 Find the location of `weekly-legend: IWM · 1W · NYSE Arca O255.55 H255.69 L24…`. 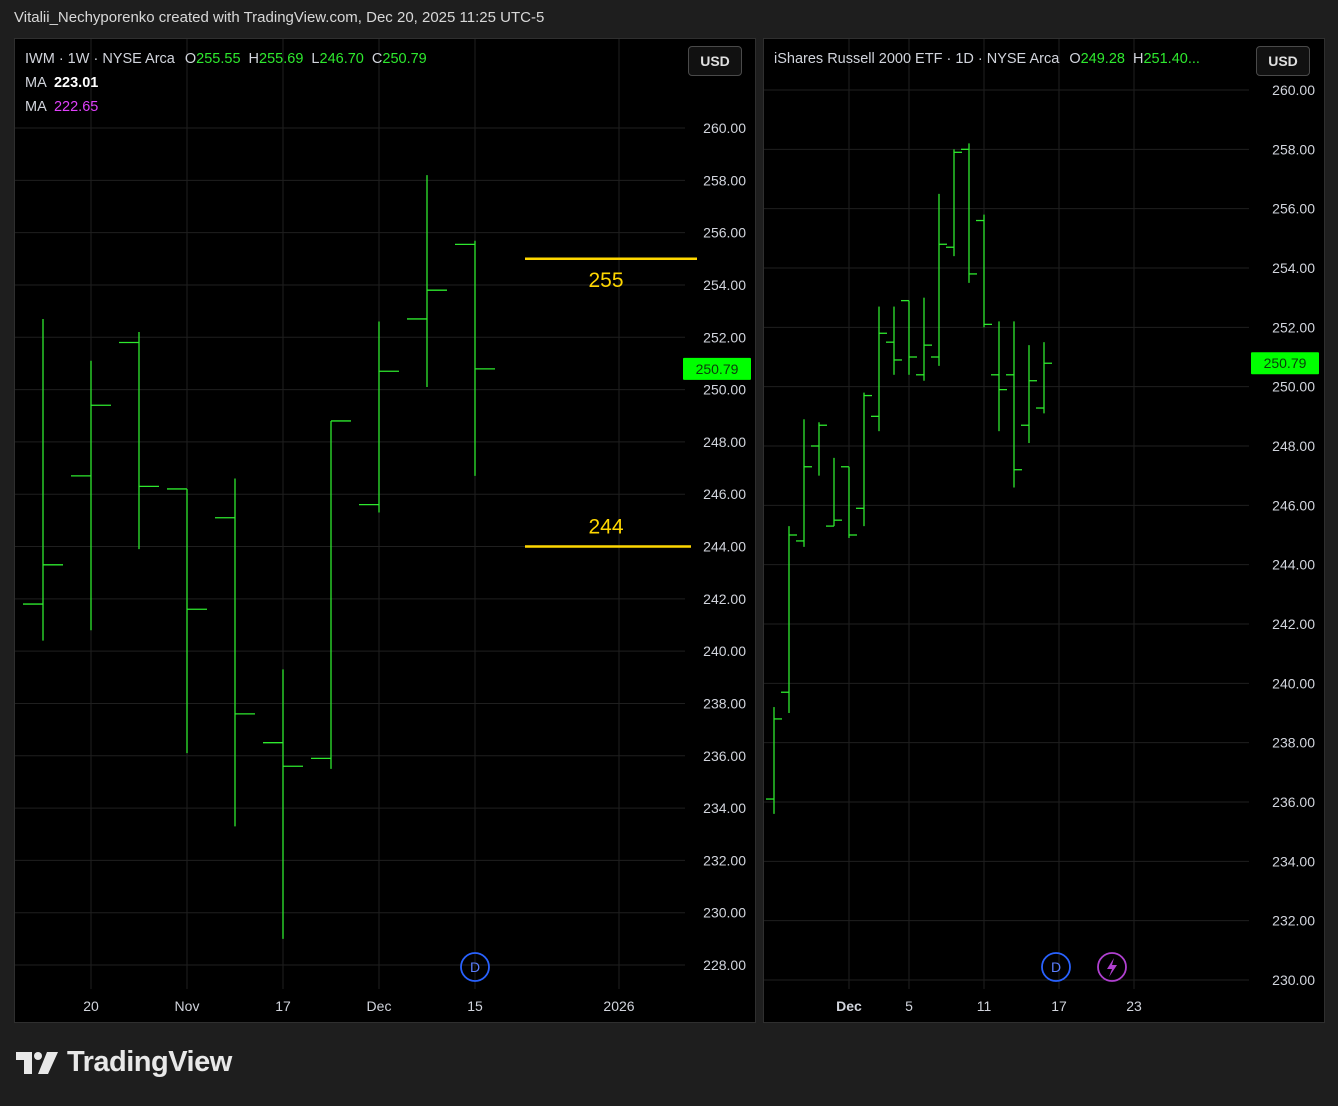

weekly-legend: IWM · 1W · NYSE Arca O255.55 H255.69 L24… is located at coordinates (226, 59).